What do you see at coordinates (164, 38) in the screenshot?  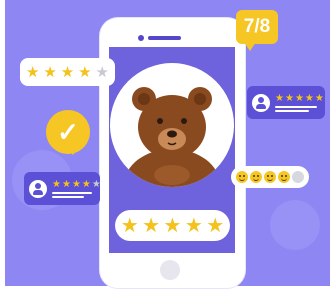 I see `phone-speaker` at bounding box center [164, 38].